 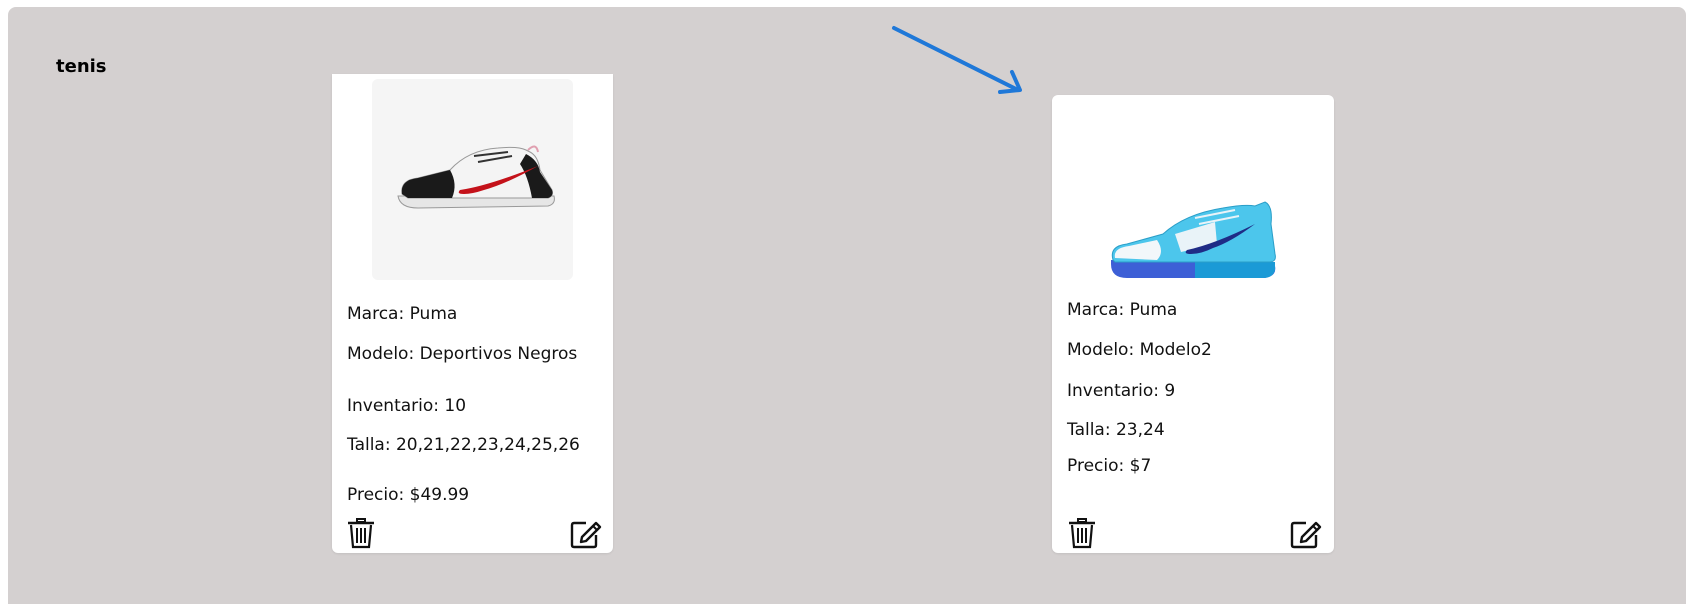 I want to click on product-model: Modelo: Deportivos Negros, so click(x=462, y=354).